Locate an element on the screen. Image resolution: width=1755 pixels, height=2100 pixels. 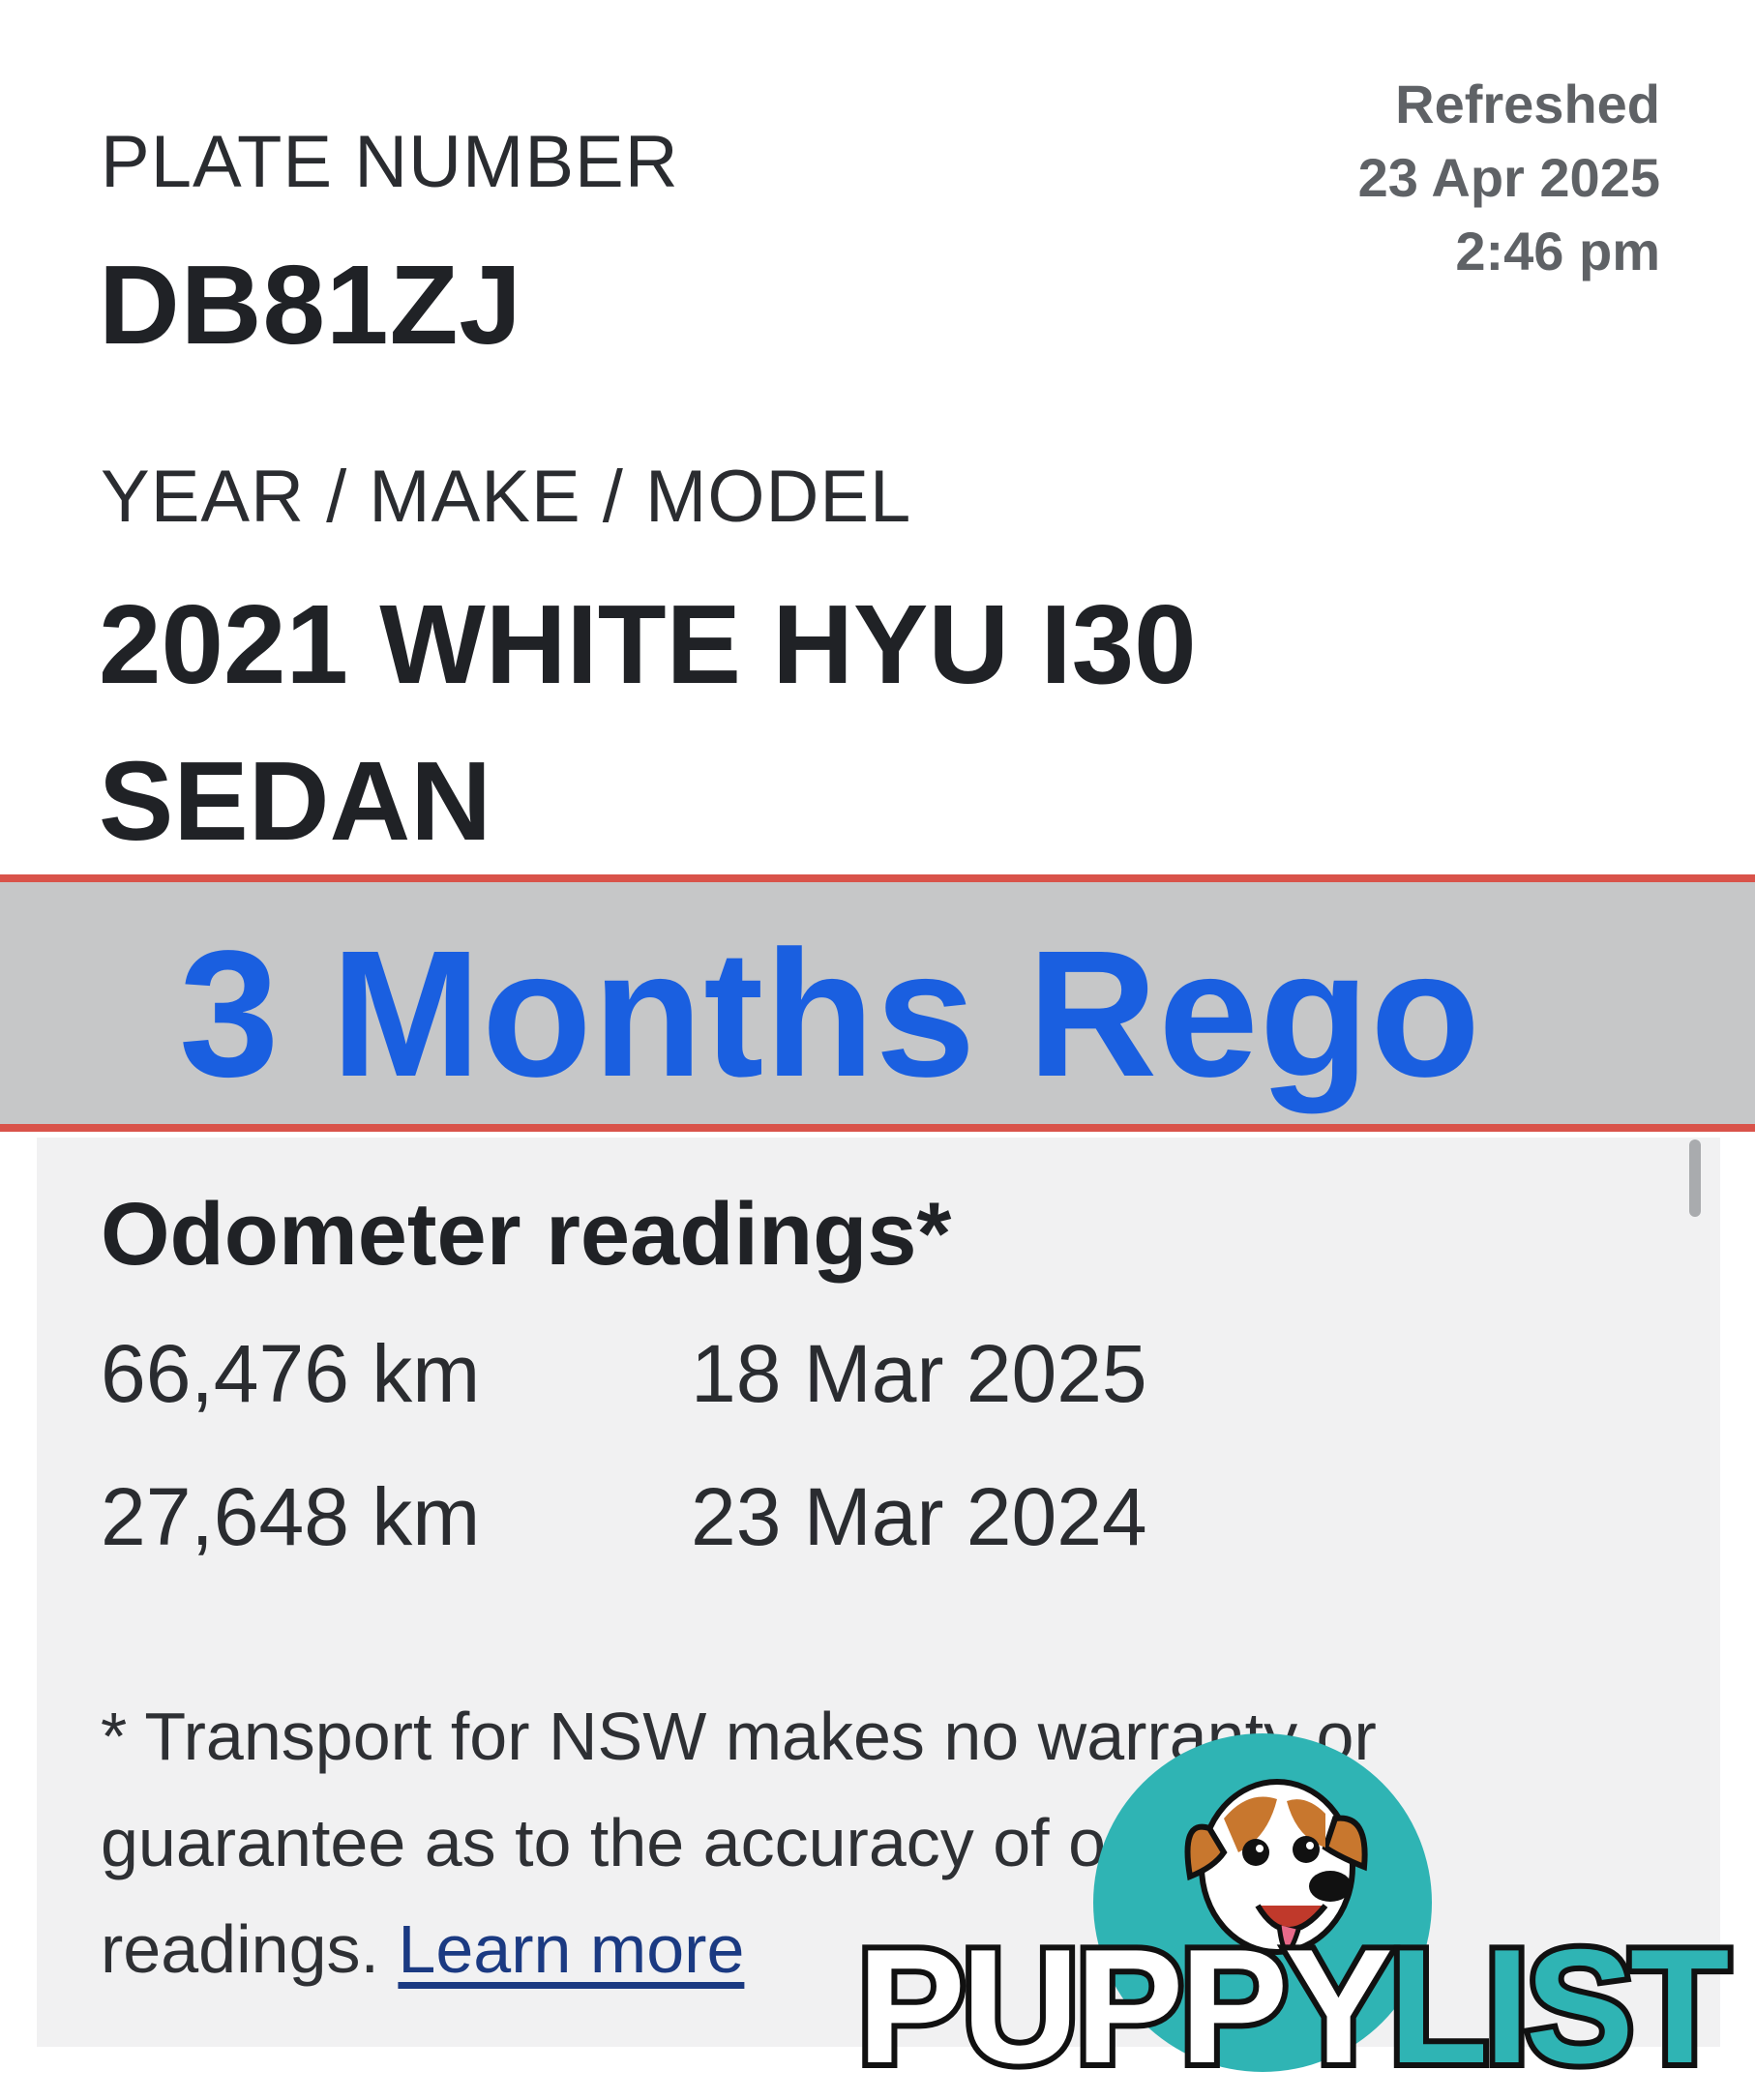
refreshed-label: Refreshed is located at coordinates (1527, 104).